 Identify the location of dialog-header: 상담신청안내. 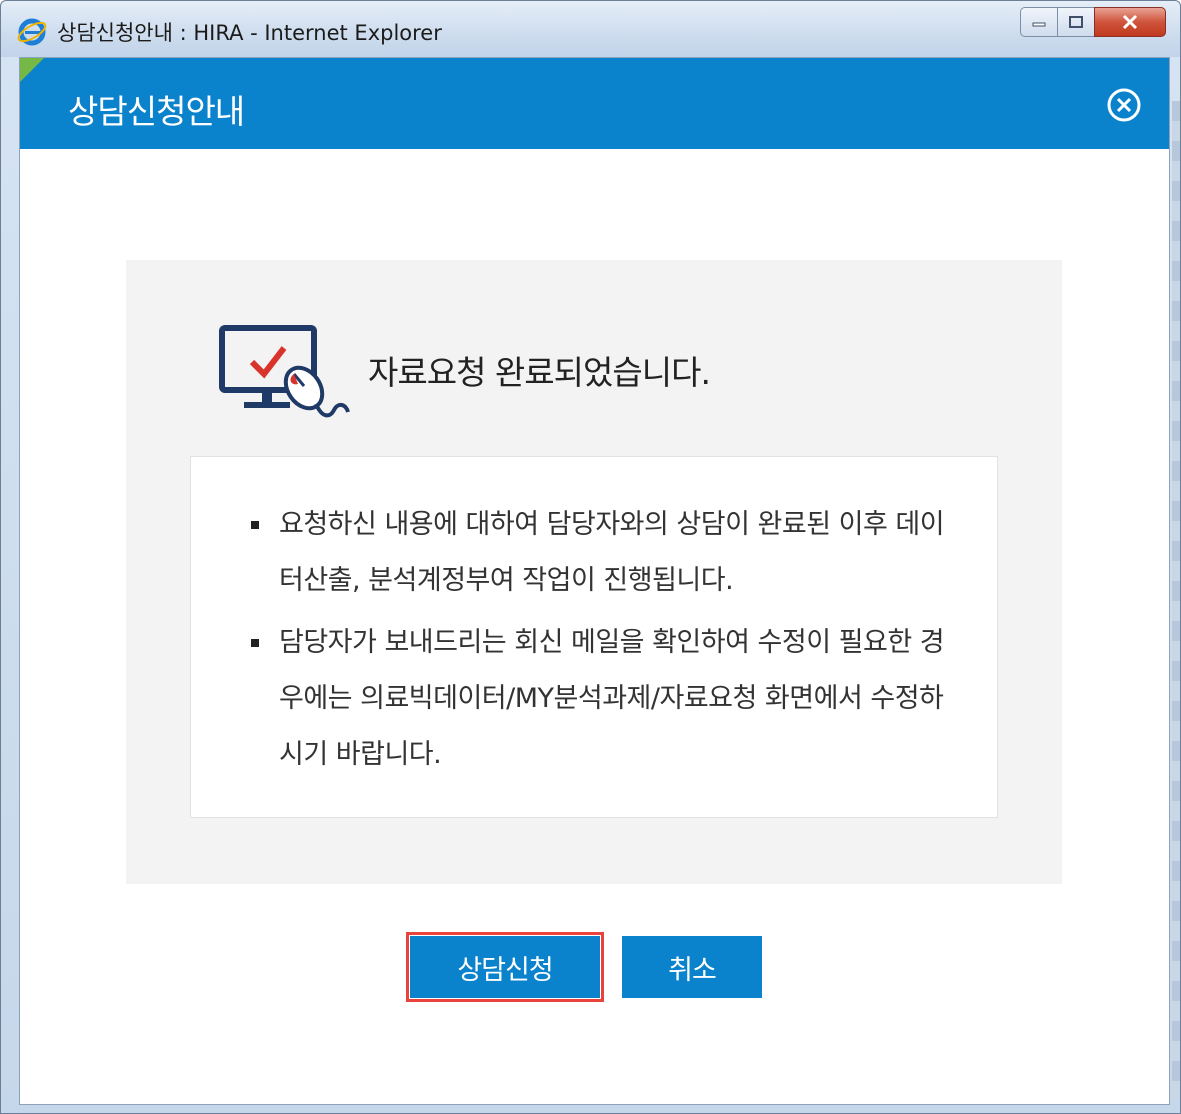
(594, 103).